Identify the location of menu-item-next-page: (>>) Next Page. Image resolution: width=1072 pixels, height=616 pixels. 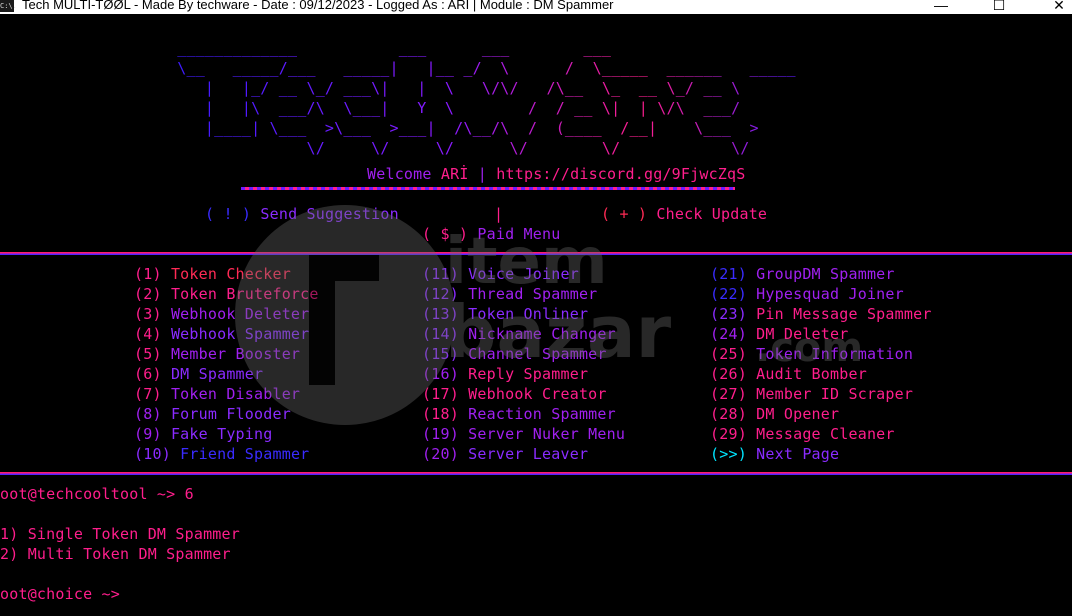
(774, 454).